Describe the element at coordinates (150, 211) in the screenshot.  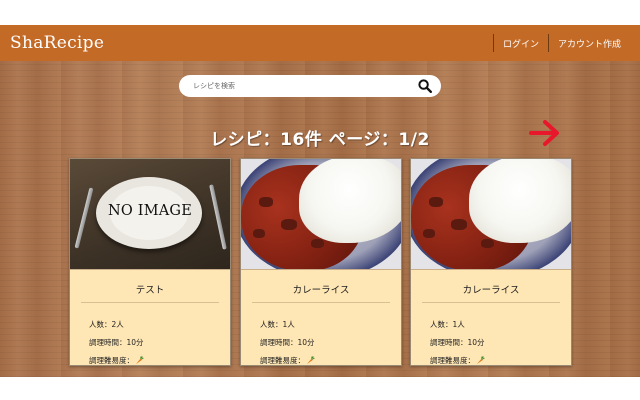
I see `no-image-label: NO IMAGE` at that location.